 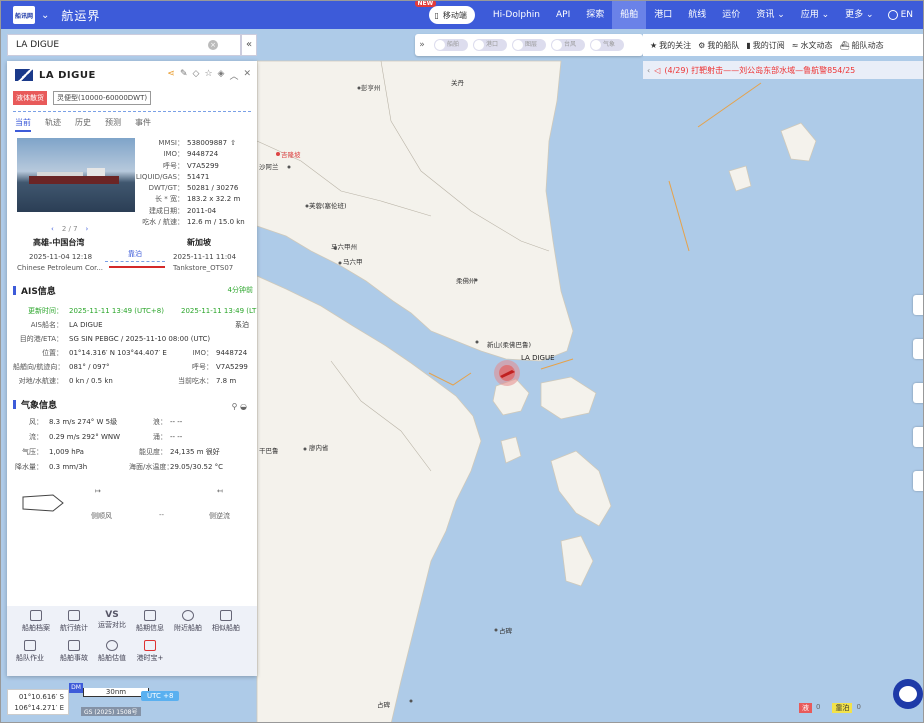 I want to click on tool-fleet-ops: 船队作业, so click(x=30, y=651).